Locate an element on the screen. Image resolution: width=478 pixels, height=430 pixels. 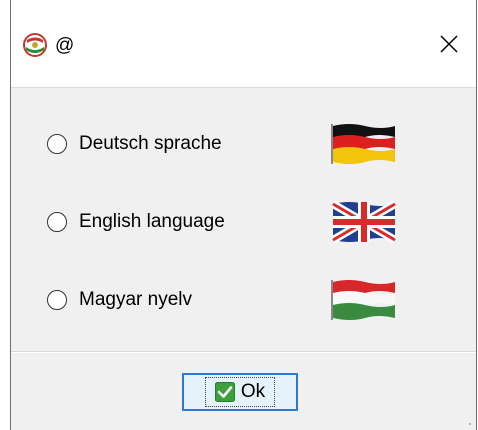
option-label: Magyar nyelv is located at coordinates (135, 299).